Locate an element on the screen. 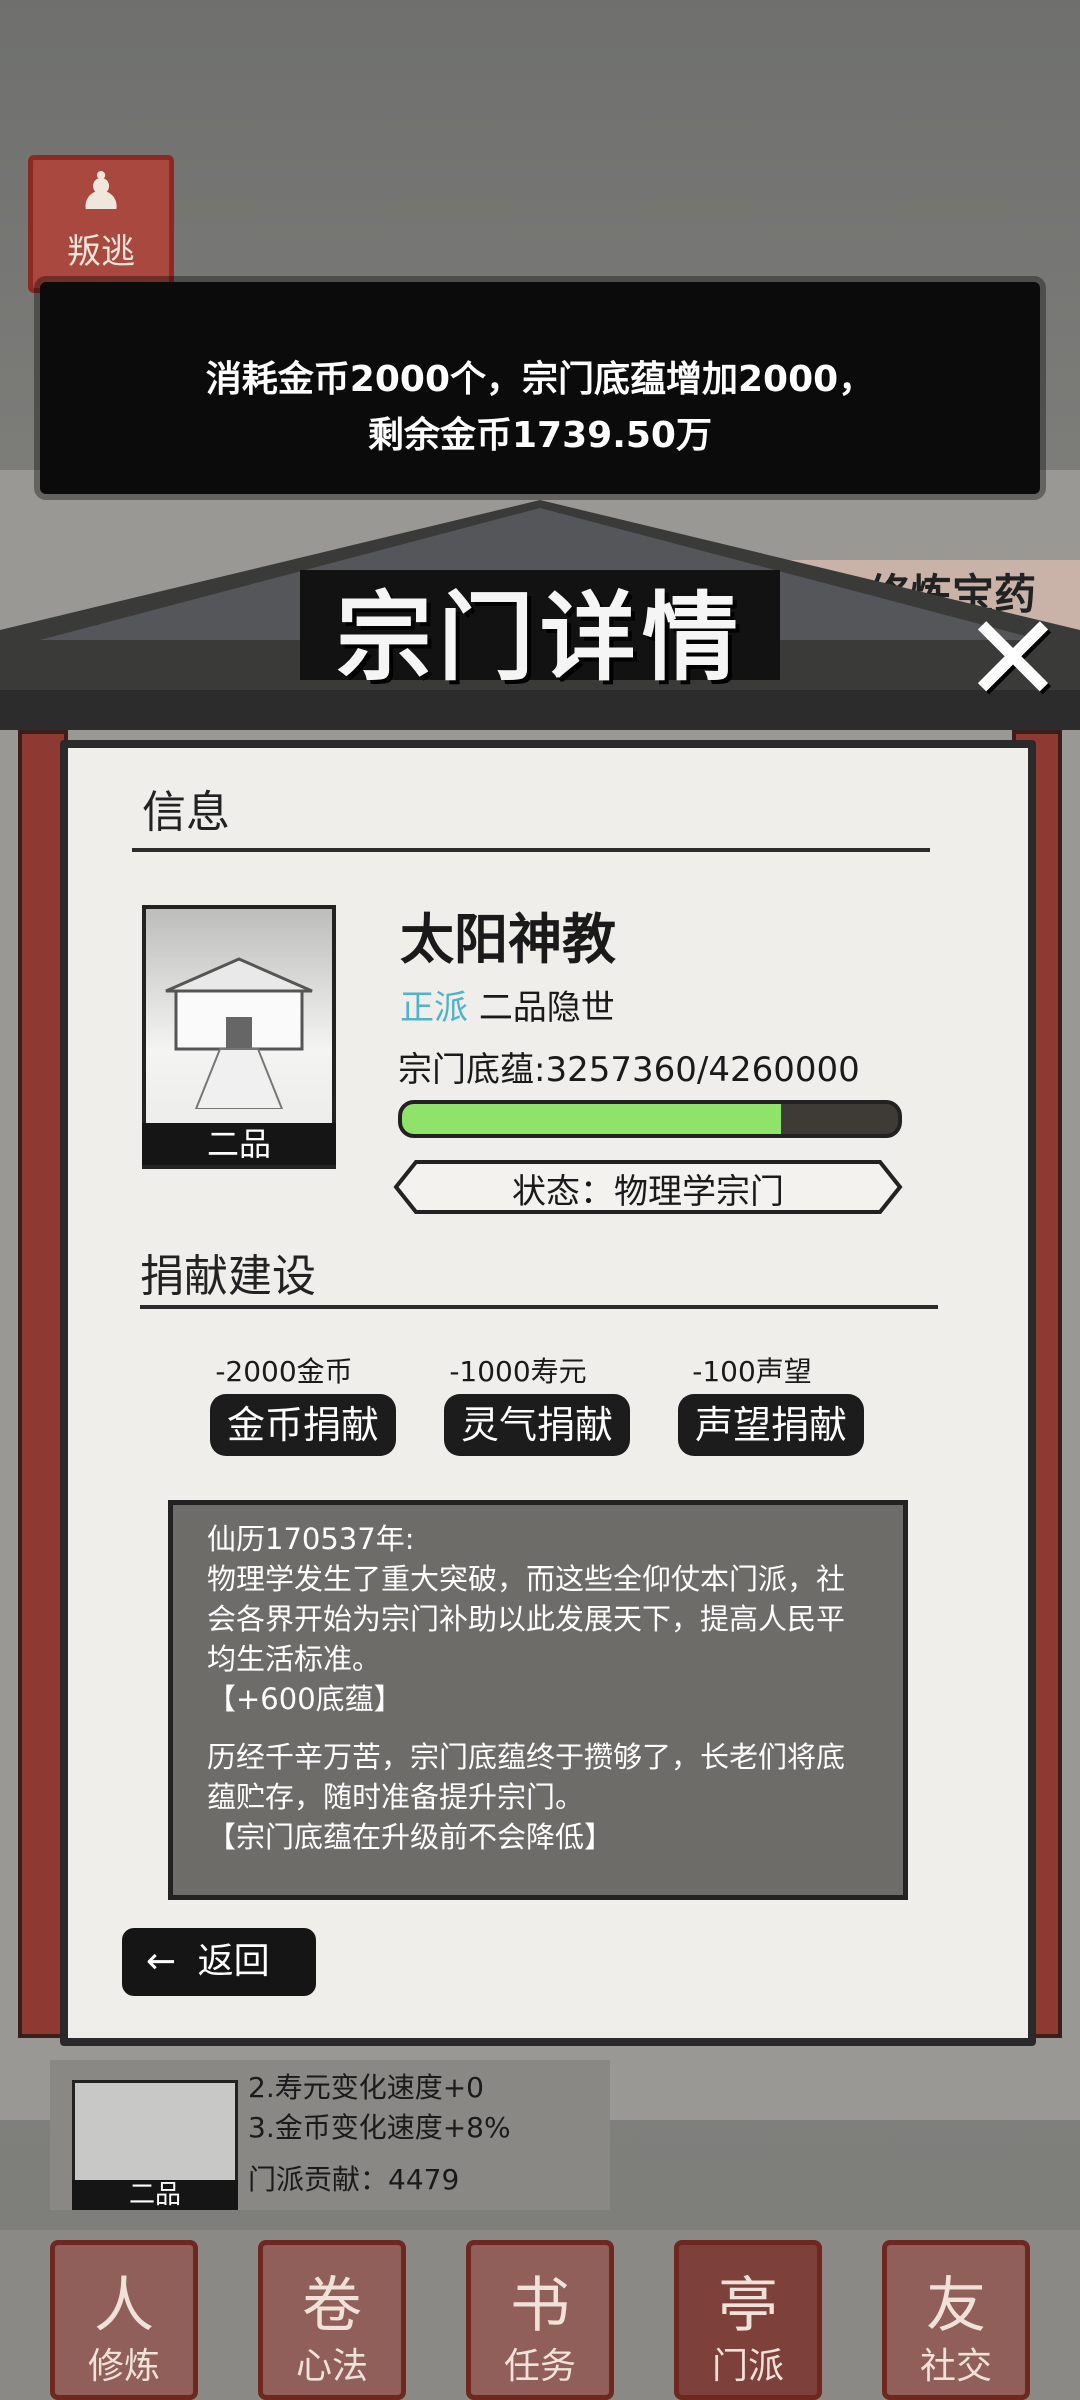 The height and width of the screenshot is (2400, 1080). sect-rank: 正派 二品隐世 is located at coordinates (507, 1004).